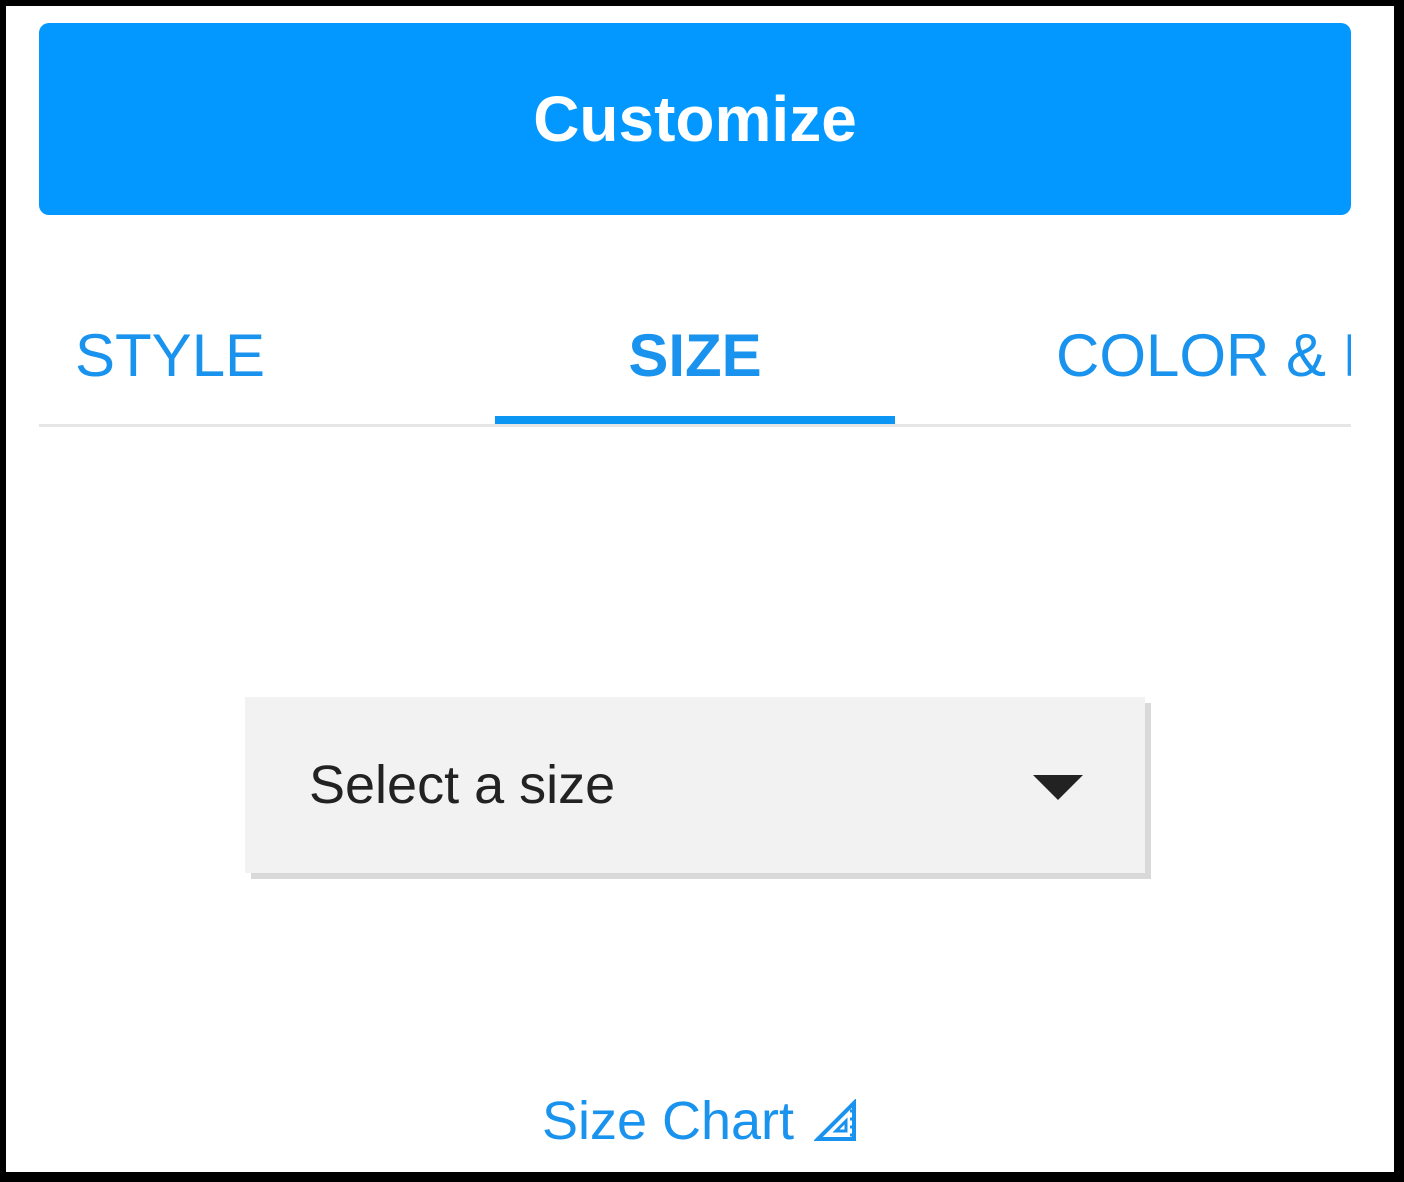  What do you see at coordinates (695, 785) in the screenshot?
I see `size-select-dropdown: Select a size` at bounding box center [695, 785].